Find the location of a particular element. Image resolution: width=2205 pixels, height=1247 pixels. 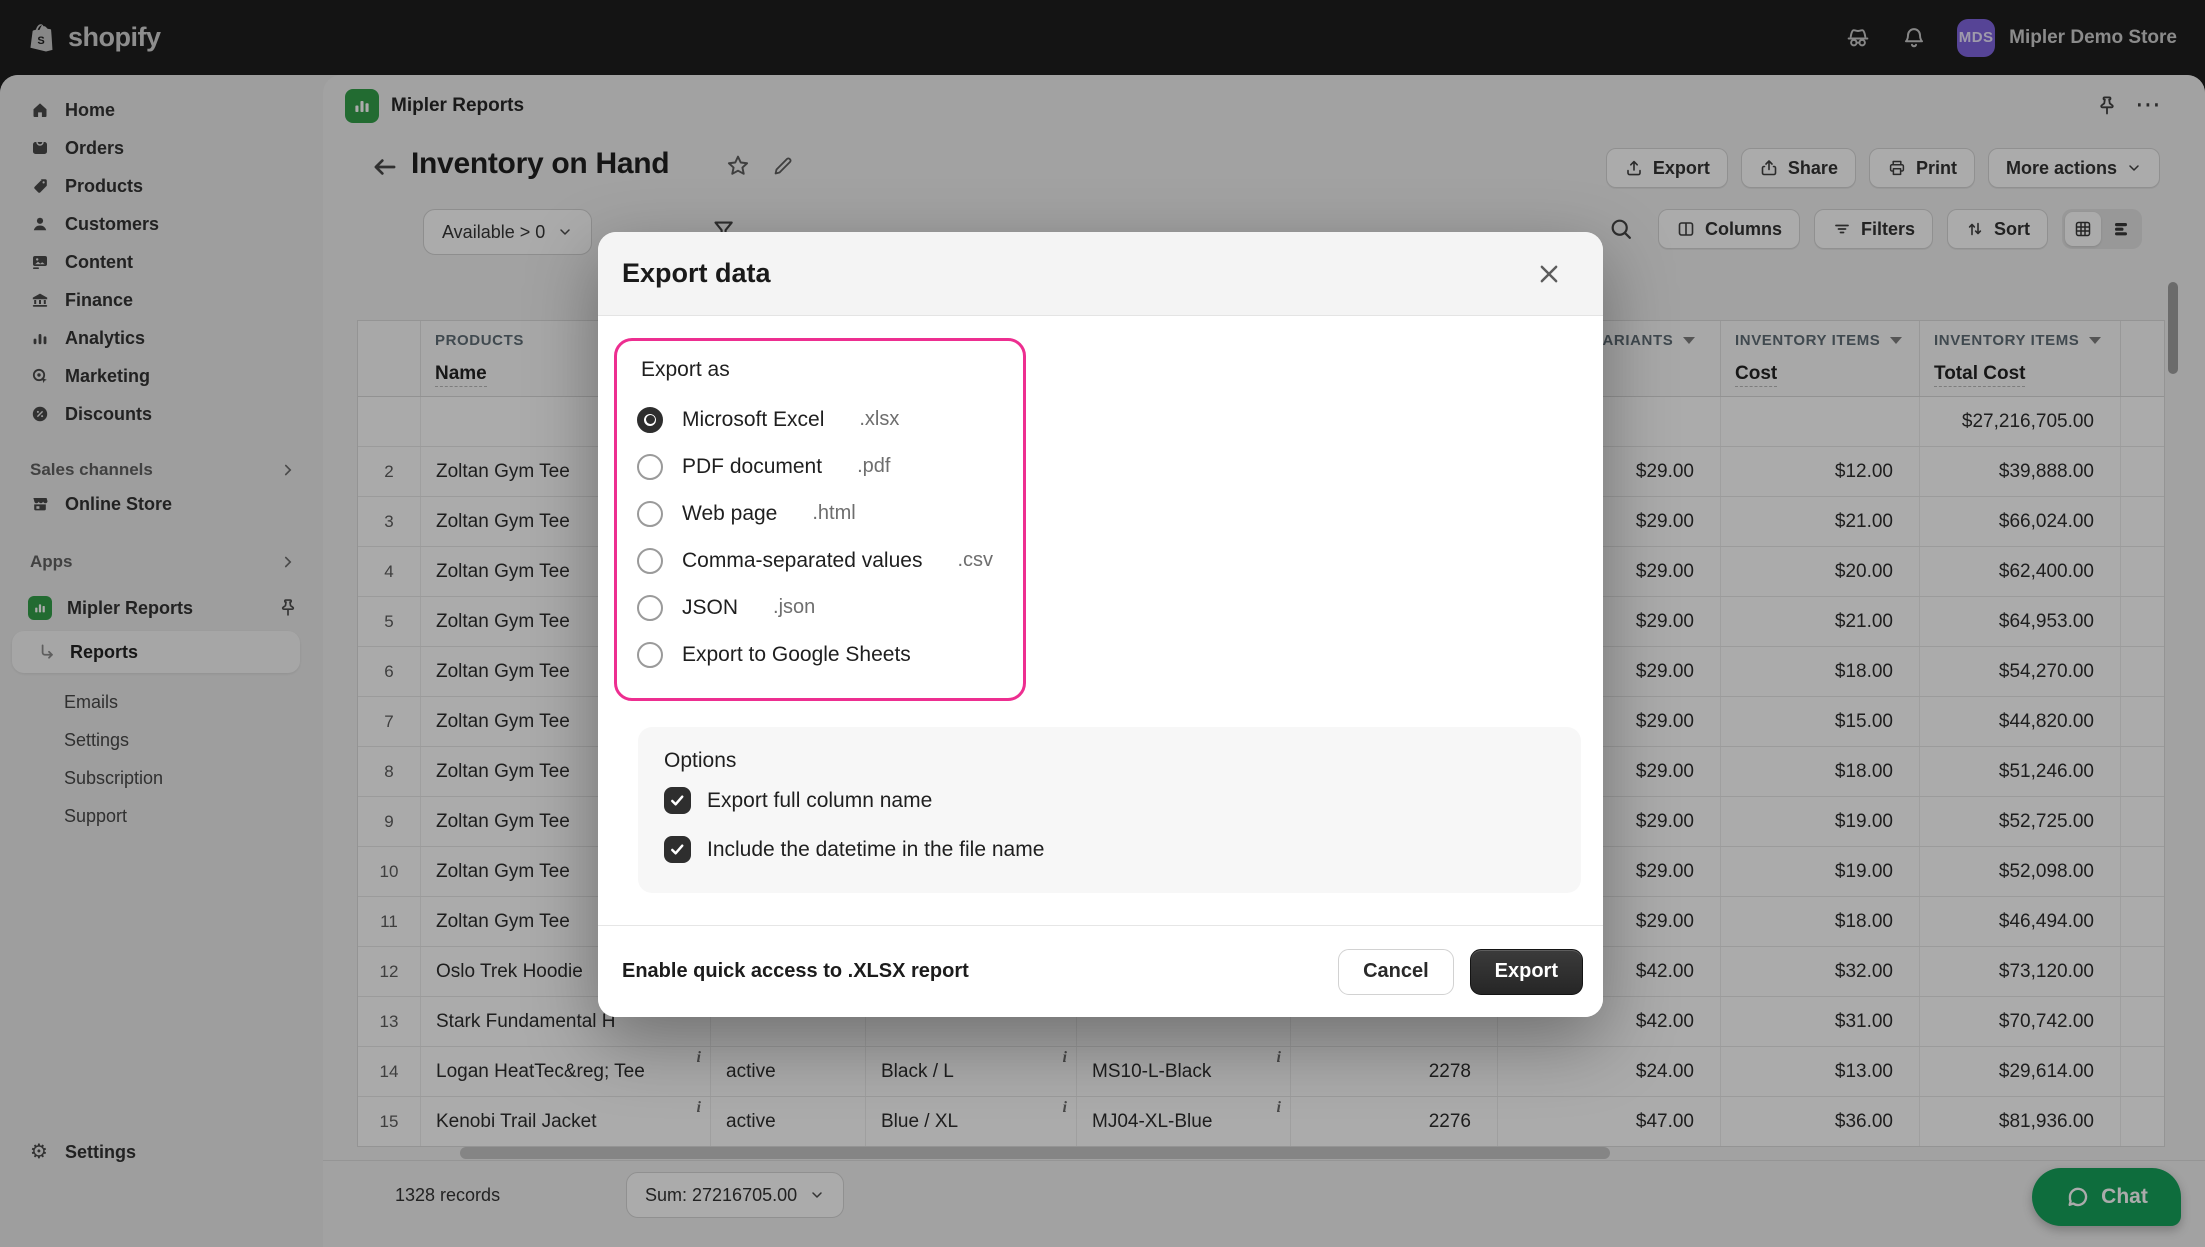

format-extension: .html is located at coordinates (834, 513).